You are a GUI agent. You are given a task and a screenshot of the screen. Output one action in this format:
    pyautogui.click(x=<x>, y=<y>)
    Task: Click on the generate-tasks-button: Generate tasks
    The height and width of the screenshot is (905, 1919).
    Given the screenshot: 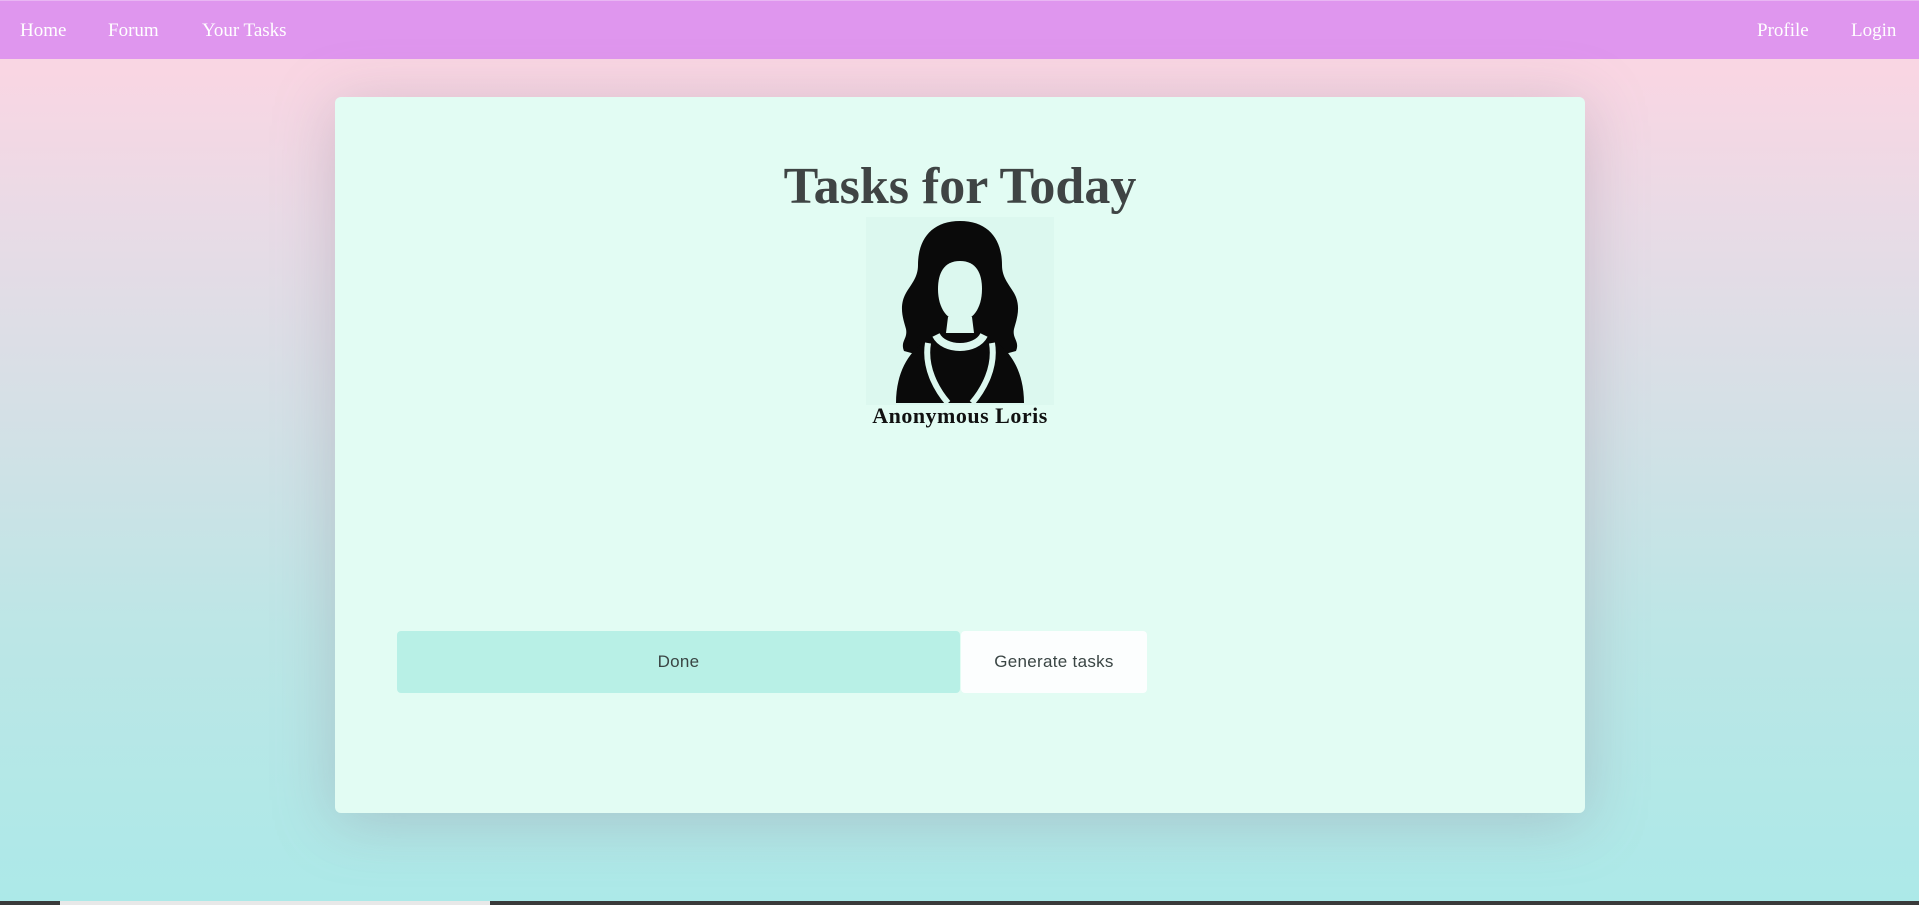 What is the action you would take?
    pyautogui.click(x=1054, y=662)
    